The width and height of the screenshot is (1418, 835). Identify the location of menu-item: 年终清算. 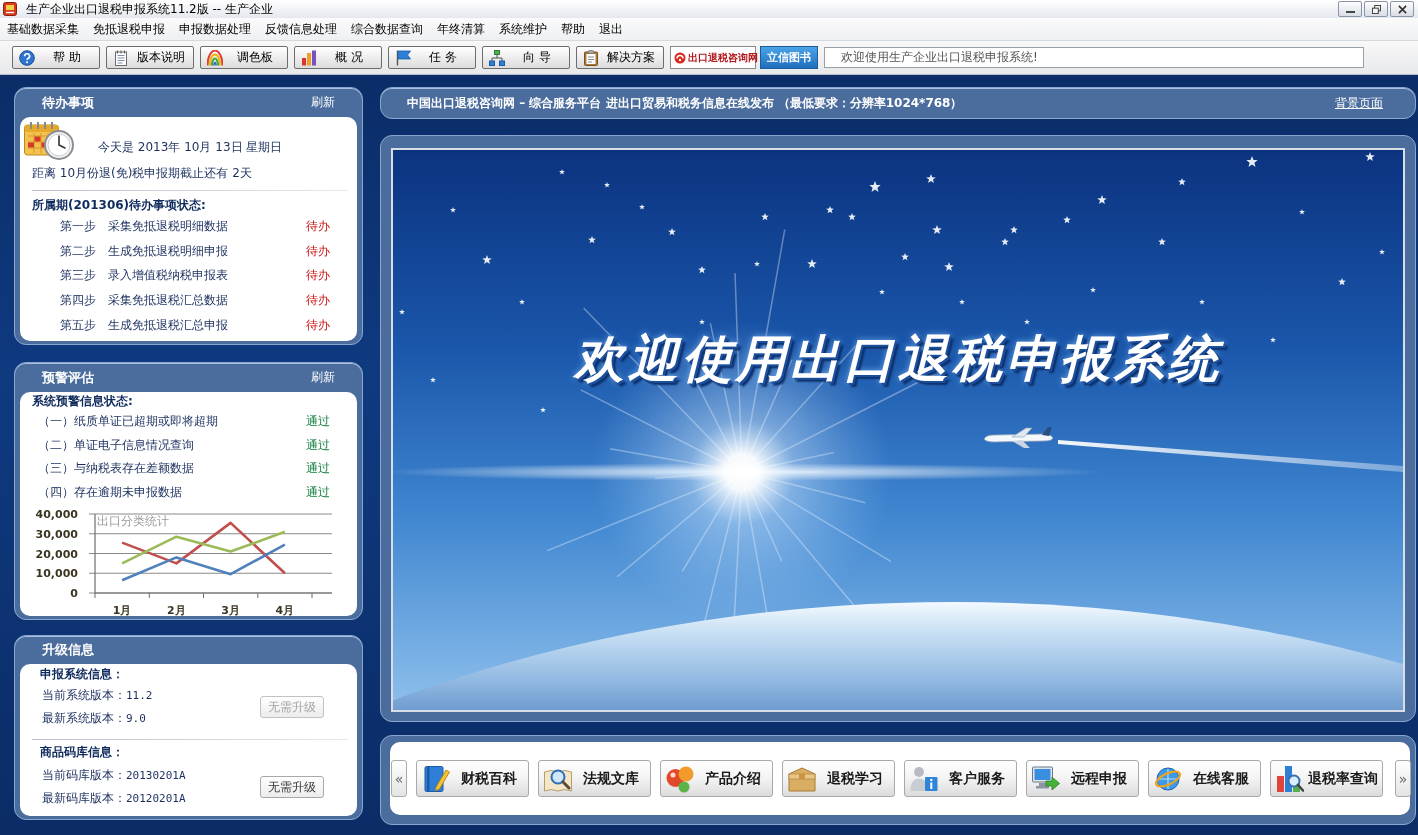
(461, 29).